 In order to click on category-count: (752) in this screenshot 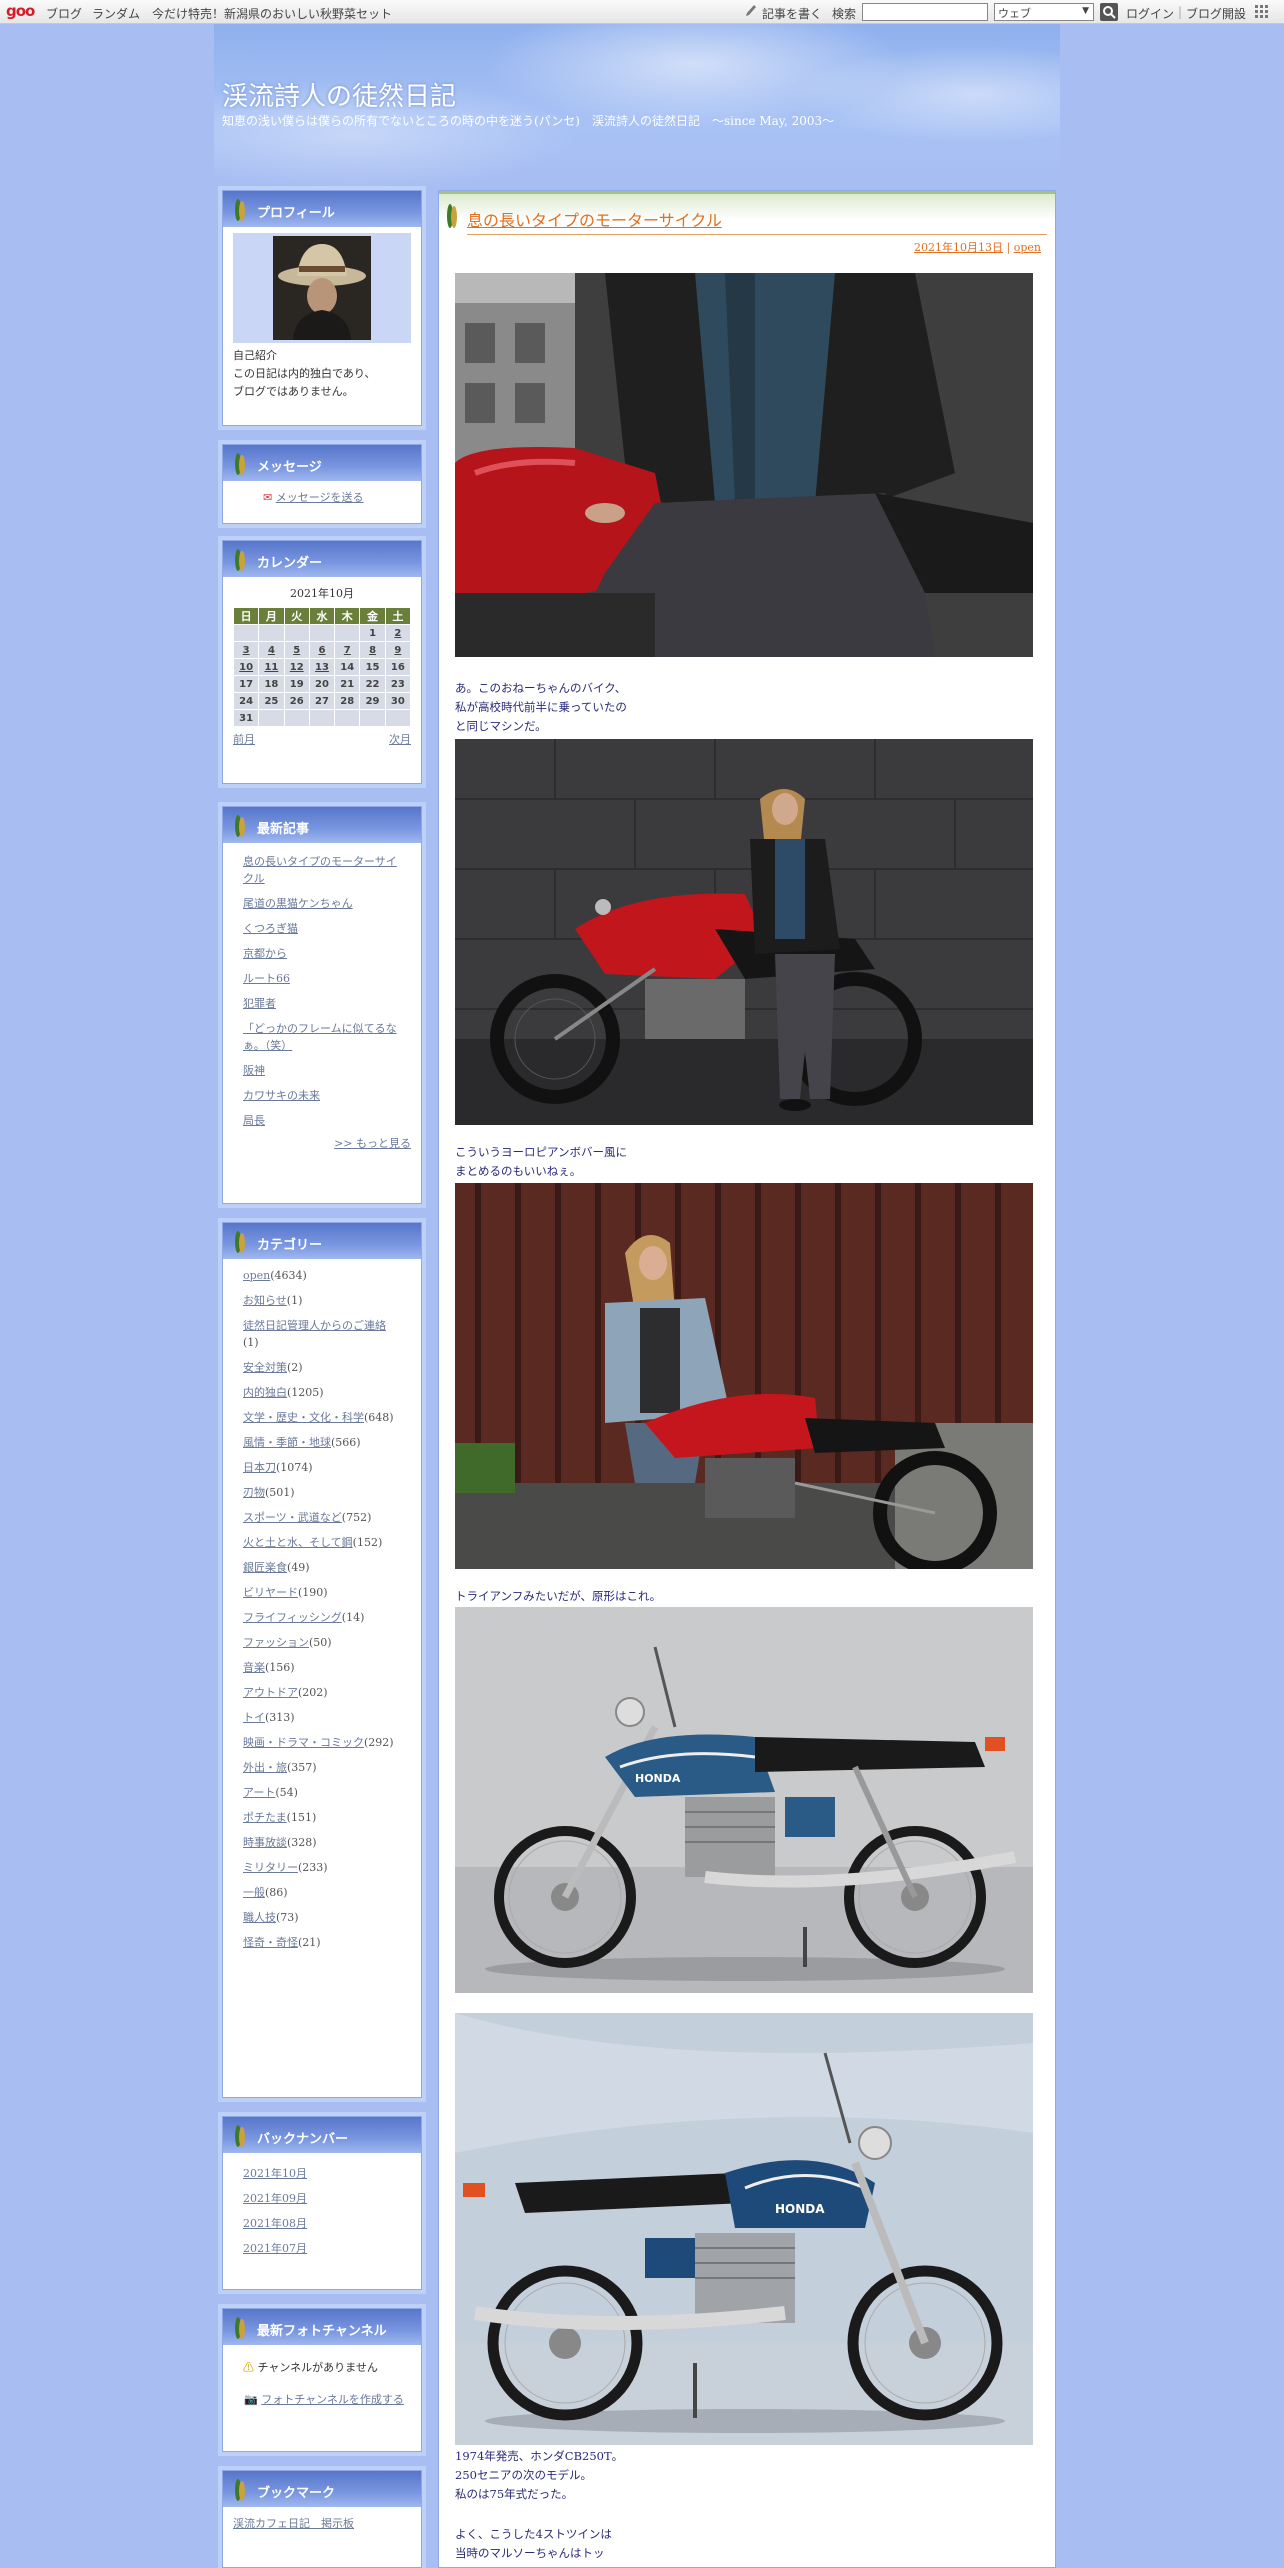, I will do `click(356, 1517)`.